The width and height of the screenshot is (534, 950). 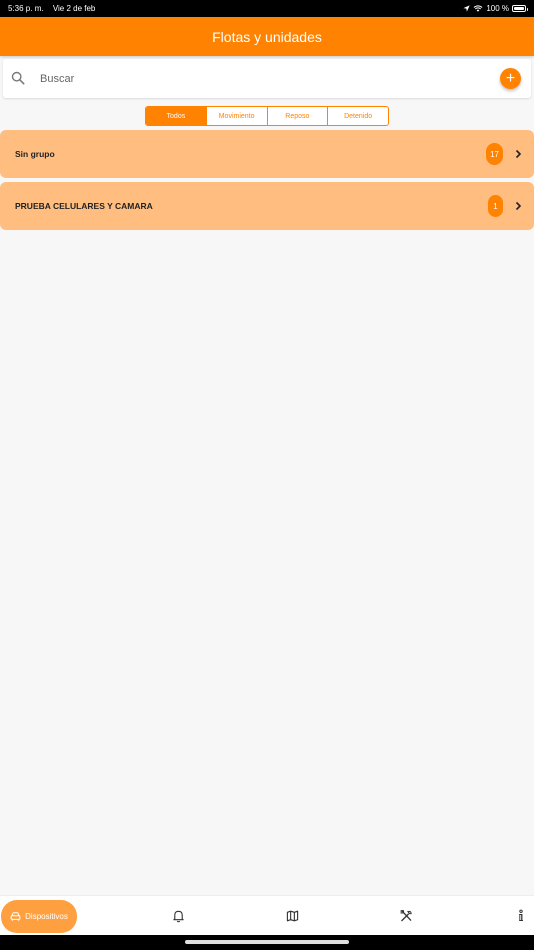 I want to click on page-title: Flotas y unidades, so click(x=267, y=36).